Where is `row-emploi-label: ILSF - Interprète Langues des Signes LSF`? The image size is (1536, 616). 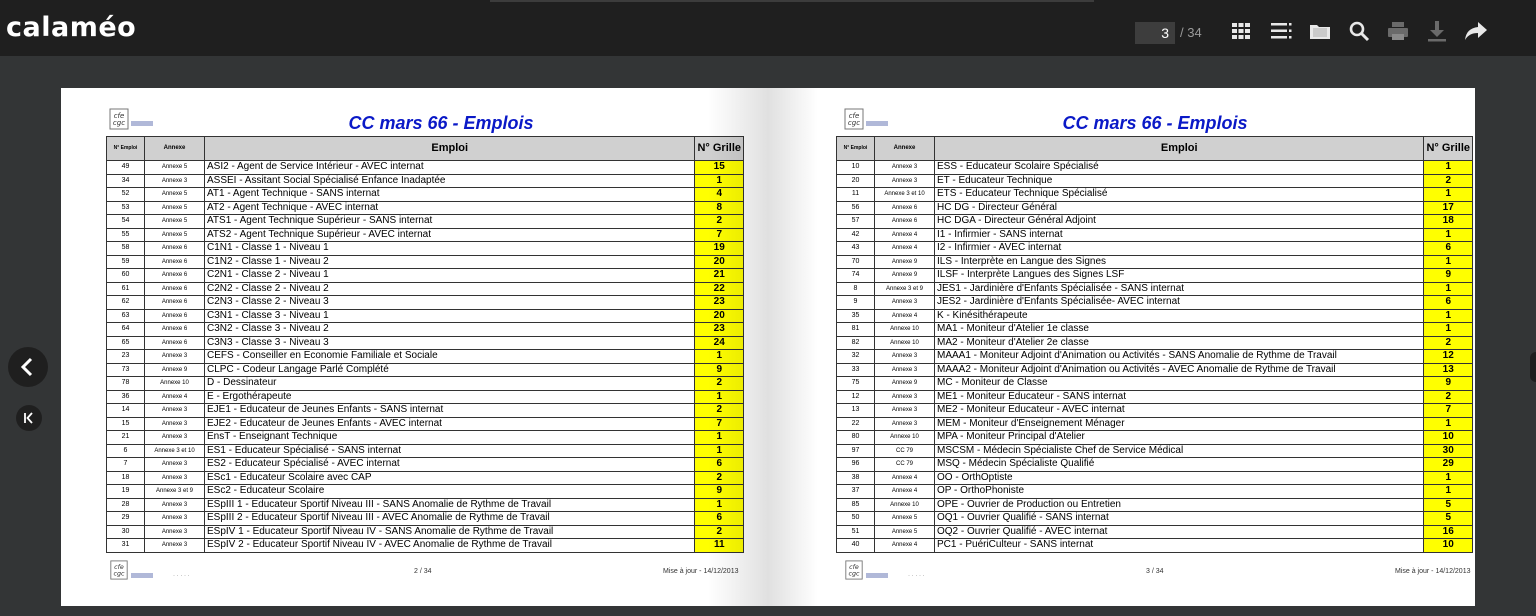
row-emploi-label: ILSF - Interprète Langues des Signes LSF is located at coordinates (1179, 275).